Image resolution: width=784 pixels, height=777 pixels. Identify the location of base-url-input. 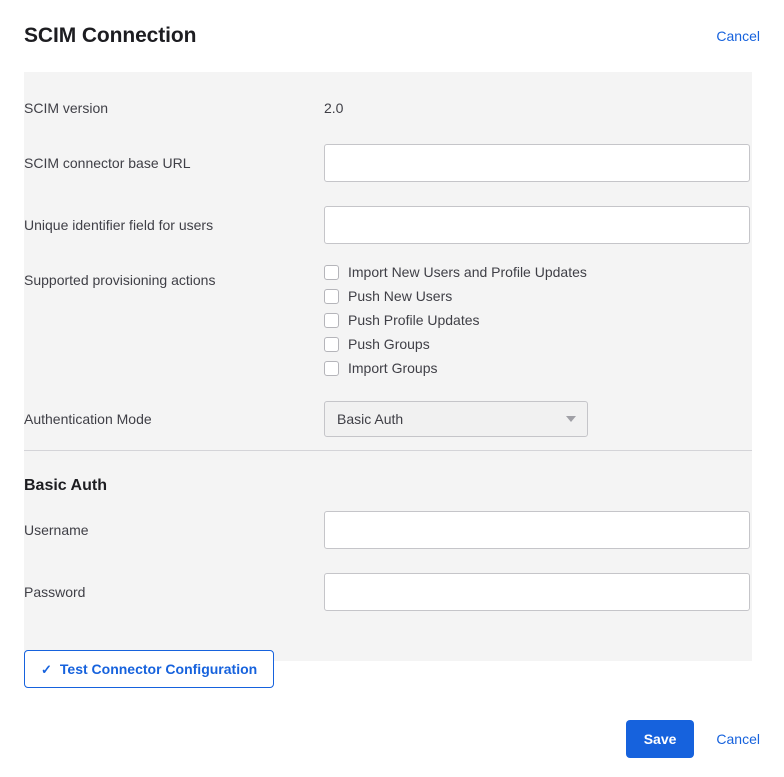
(537, 163).